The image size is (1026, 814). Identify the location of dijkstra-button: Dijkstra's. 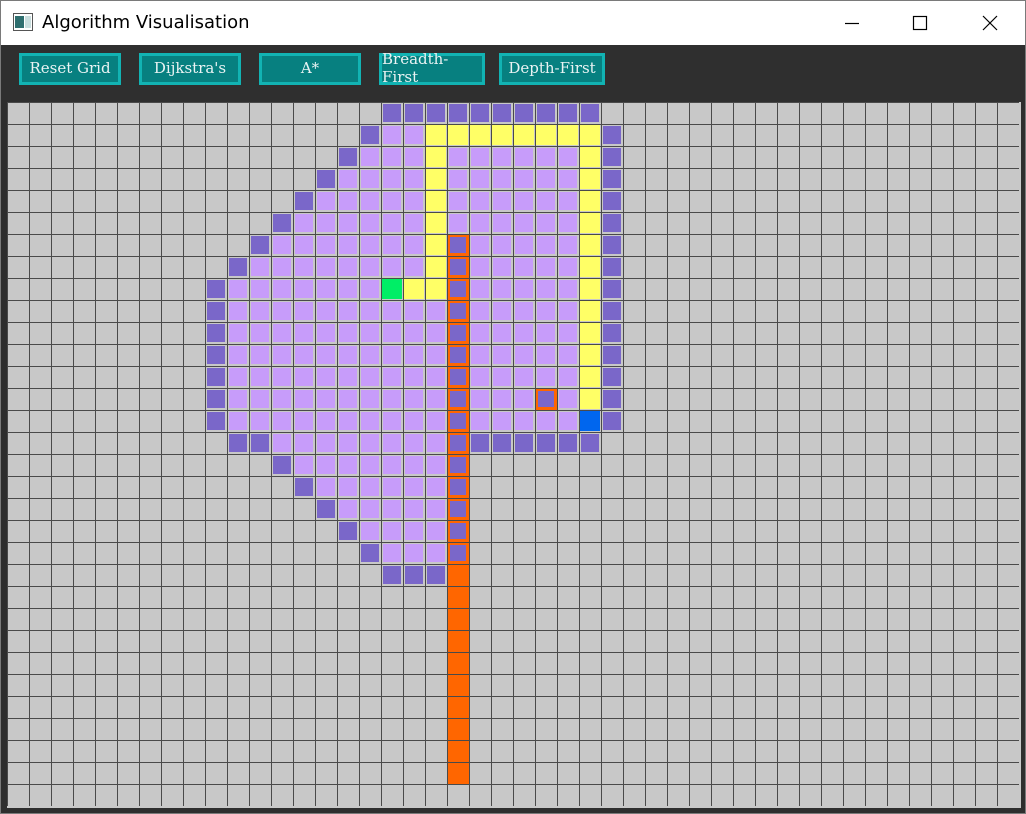
(190, 69).